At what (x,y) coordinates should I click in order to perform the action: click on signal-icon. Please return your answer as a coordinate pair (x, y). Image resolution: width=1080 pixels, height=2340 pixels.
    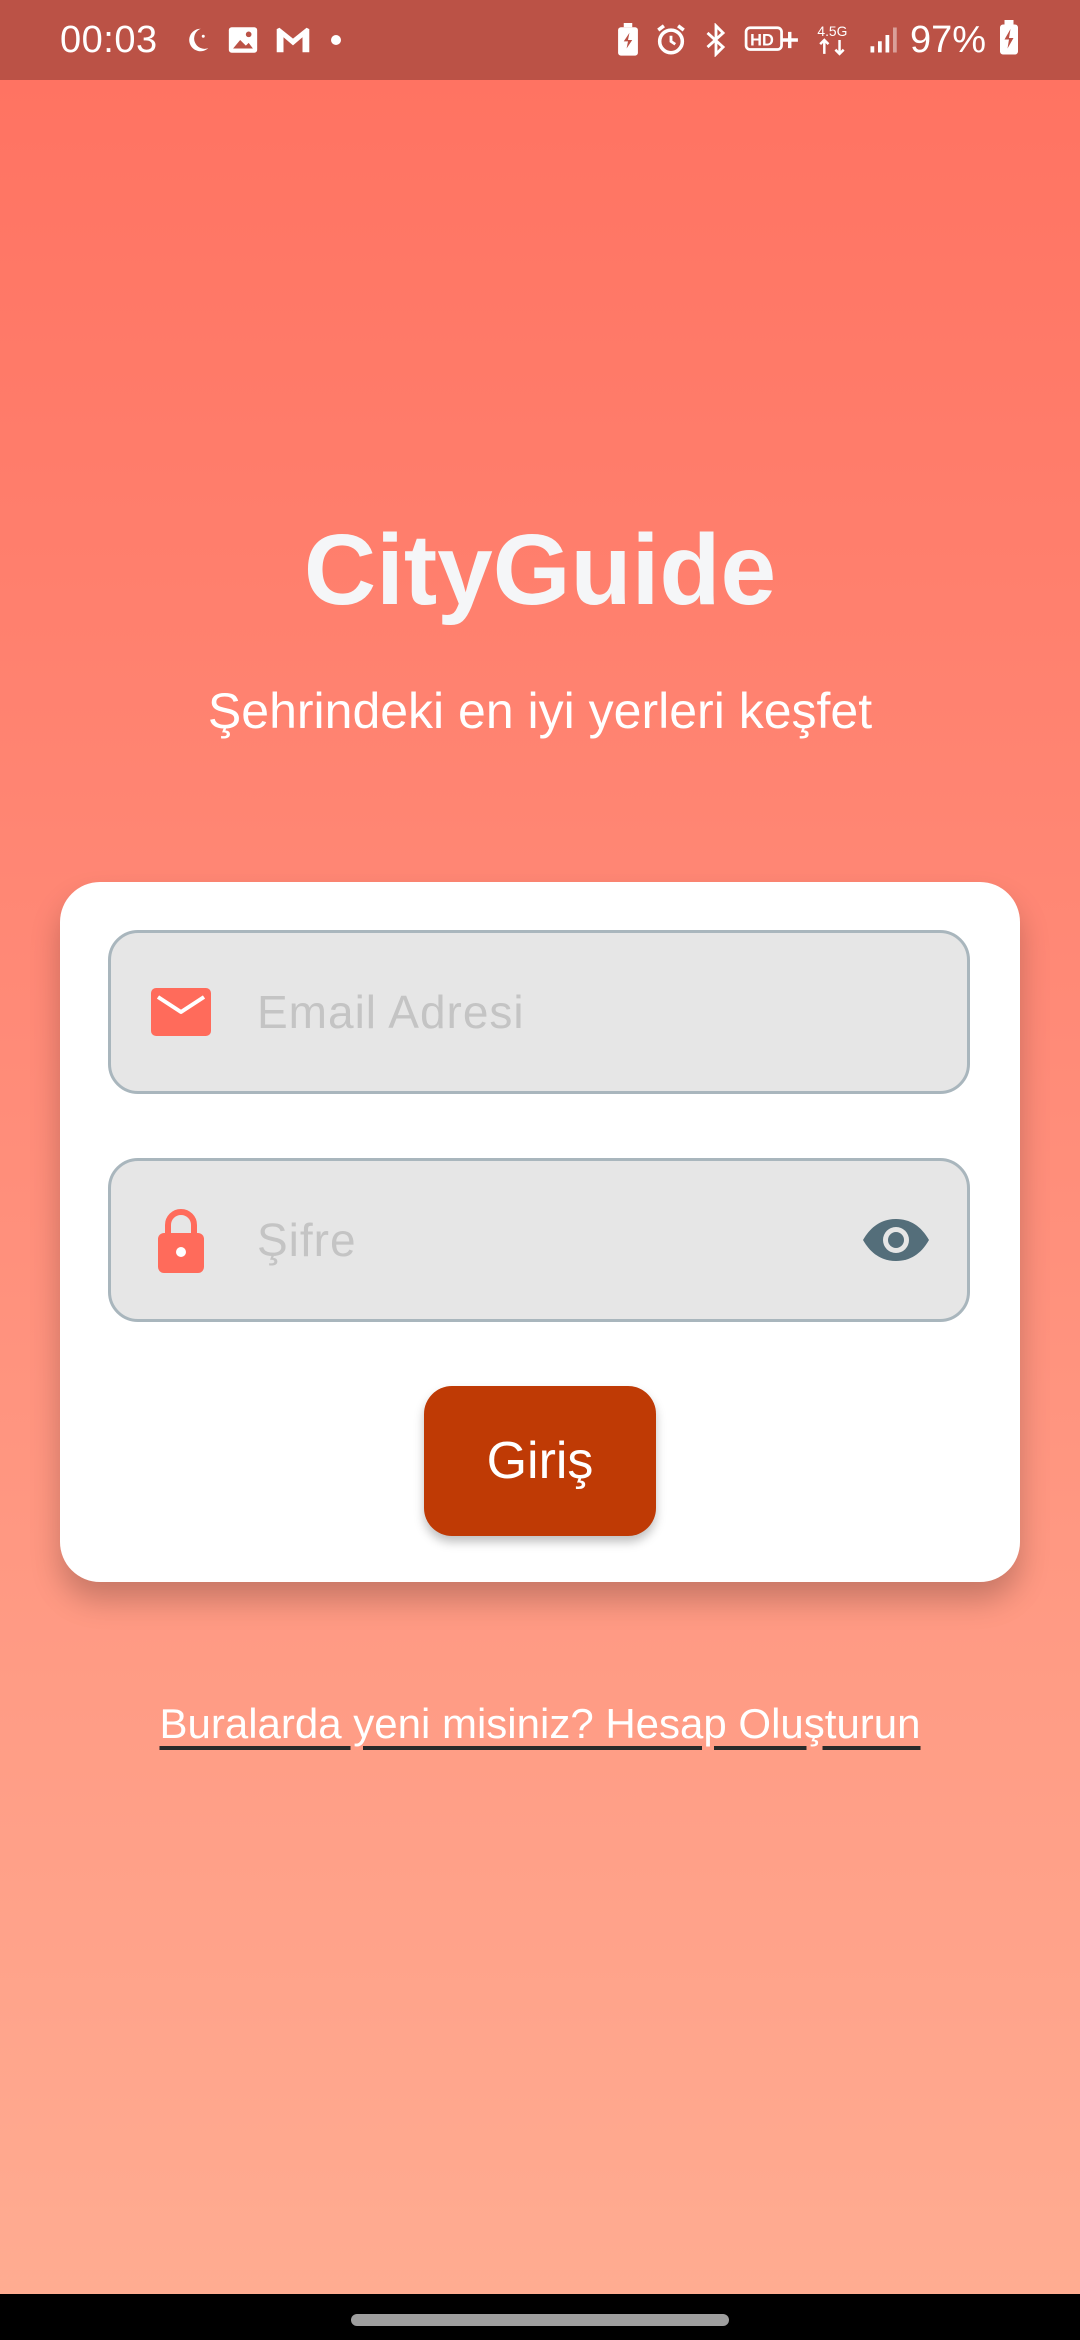
    Looking at the image, I should click on (883, 40).